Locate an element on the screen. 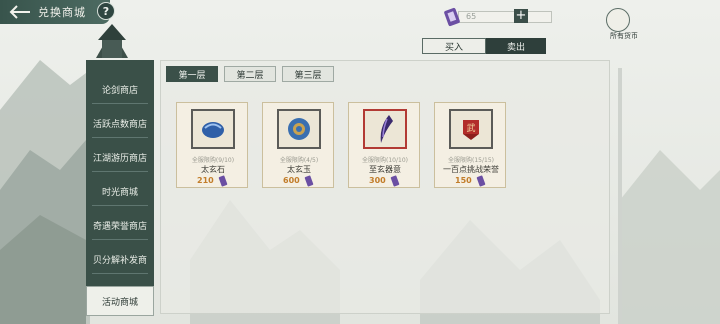 The height and width of the screenshot is (324, 720). sidebar-item-label: 贝分解补发商 is located at coordinates (119, 260).